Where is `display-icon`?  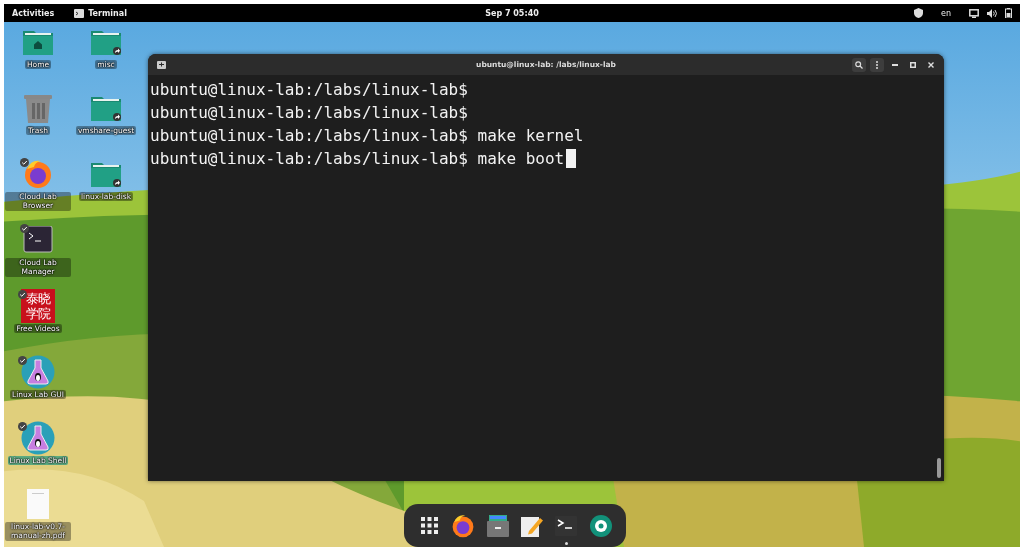
display-icon is located at coordinates (974, 13).